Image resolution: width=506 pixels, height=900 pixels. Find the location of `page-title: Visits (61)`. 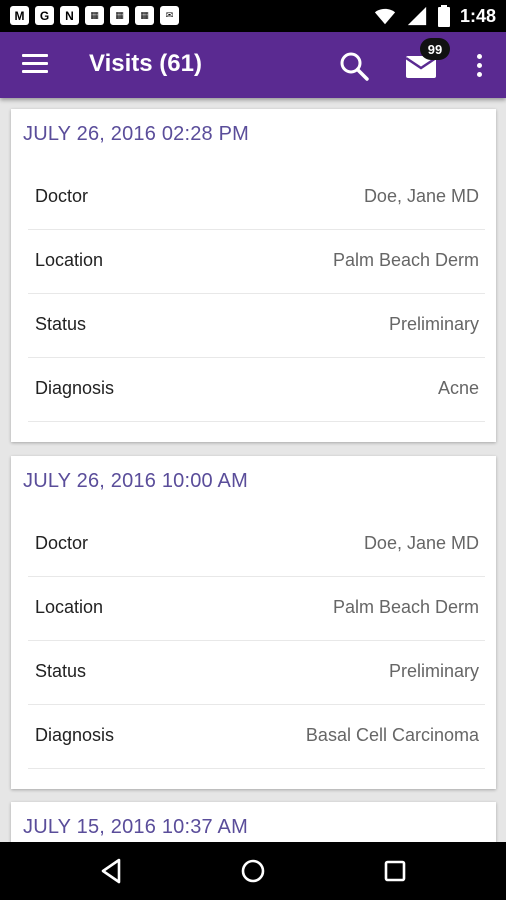

page-title: Visits (61) is located at coordinates (145, 63).